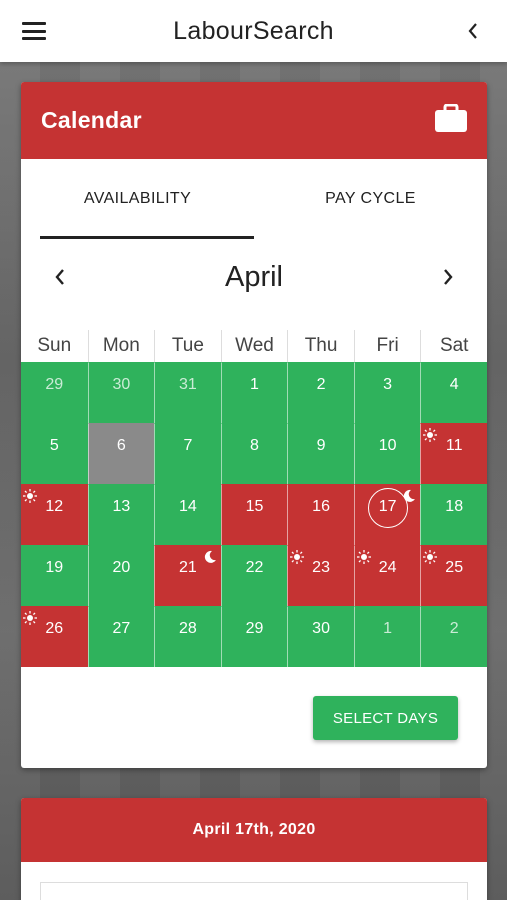 This screenshot has width=507, height=900. What do you see at coordinates (454, 567) in the screenshot?
I see `day-number: 25` at bounding box center [454, 567].